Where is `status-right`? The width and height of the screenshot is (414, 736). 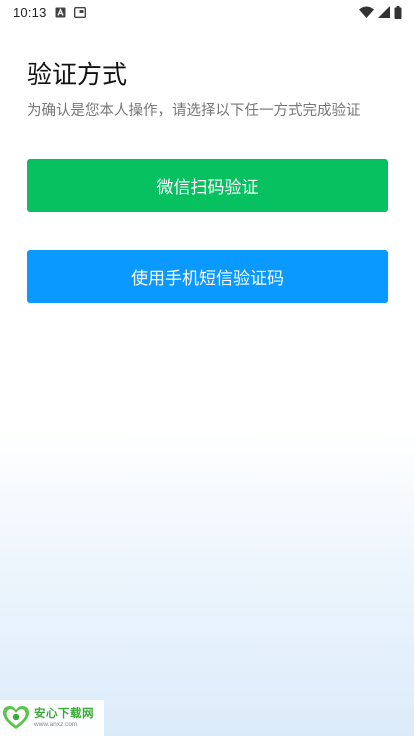 status-right is located at coordinates (380, 12).